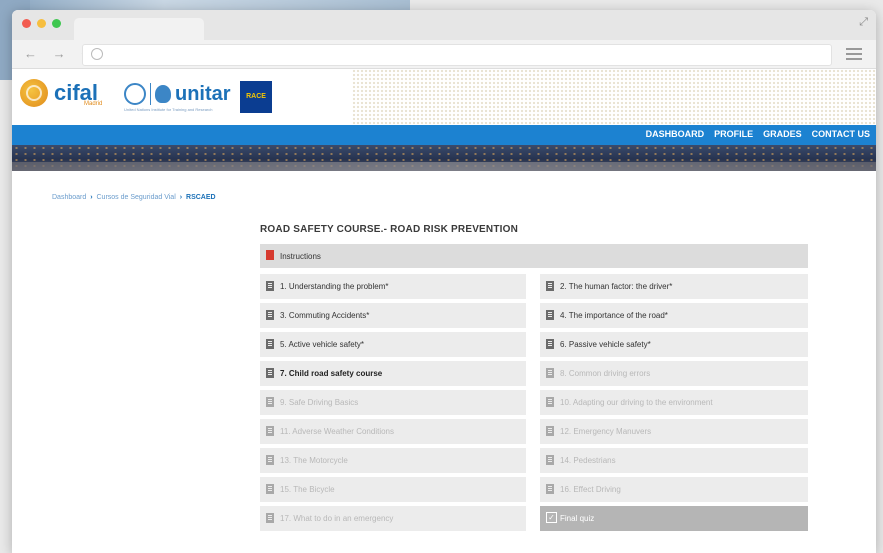  I want to click on unitar-emblem-icon, so click(163, 94).